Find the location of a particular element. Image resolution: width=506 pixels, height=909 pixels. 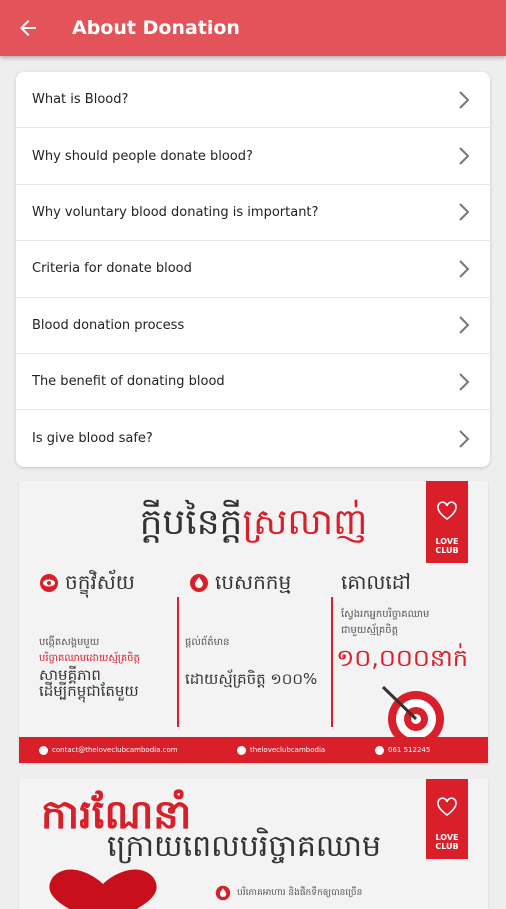

aftercare-text: បរិភោគអាហារ និងផឹកទឹកឲ្យបានច្រើន is located at coordinates (300, 893).